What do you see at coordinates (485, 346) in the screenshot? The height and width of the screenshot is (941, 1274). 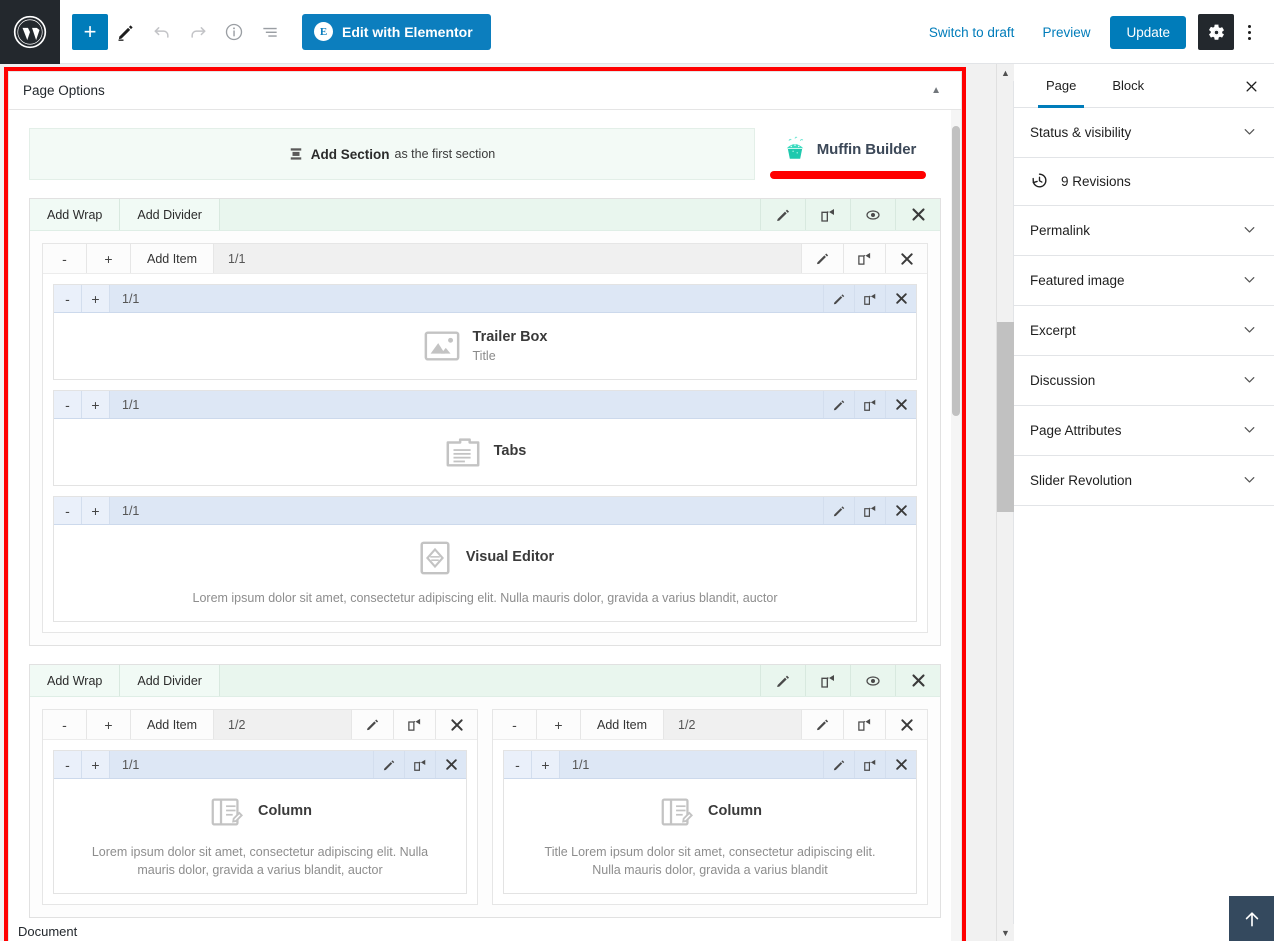 I see `item-content: Trailer Box Title` at bounding box center [485, 346].